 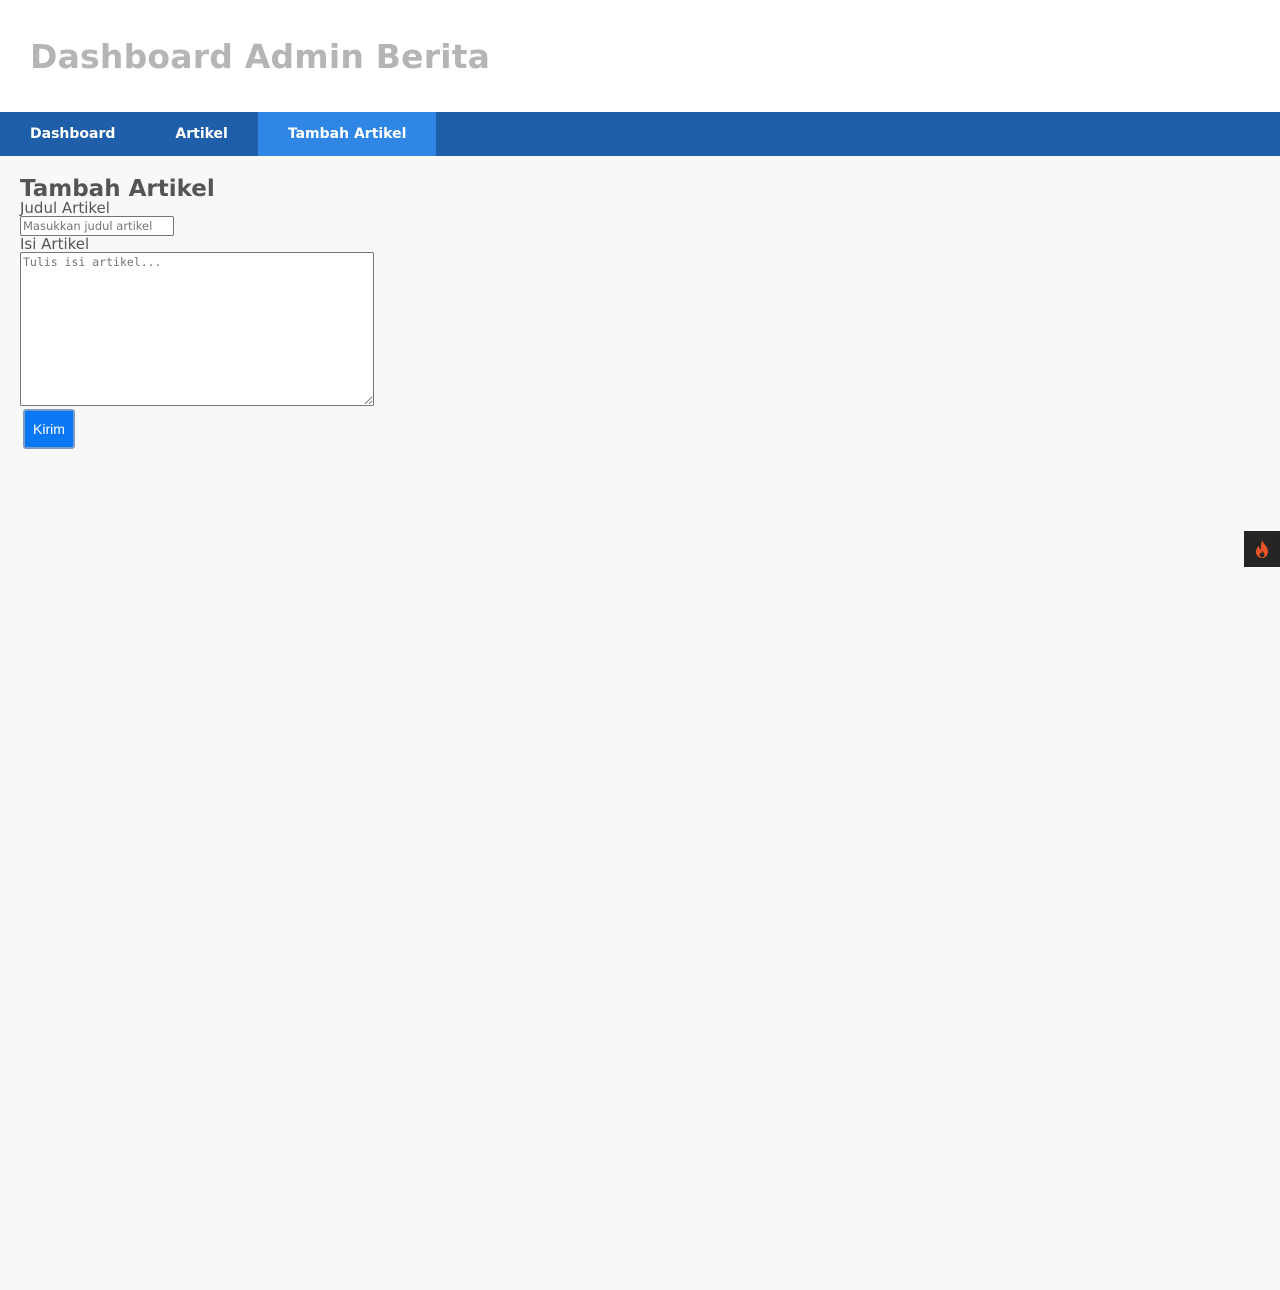 What do you see at coordinates (97, 226) in the screenshot?
I see `title-input` at bounding box center [97, 226].